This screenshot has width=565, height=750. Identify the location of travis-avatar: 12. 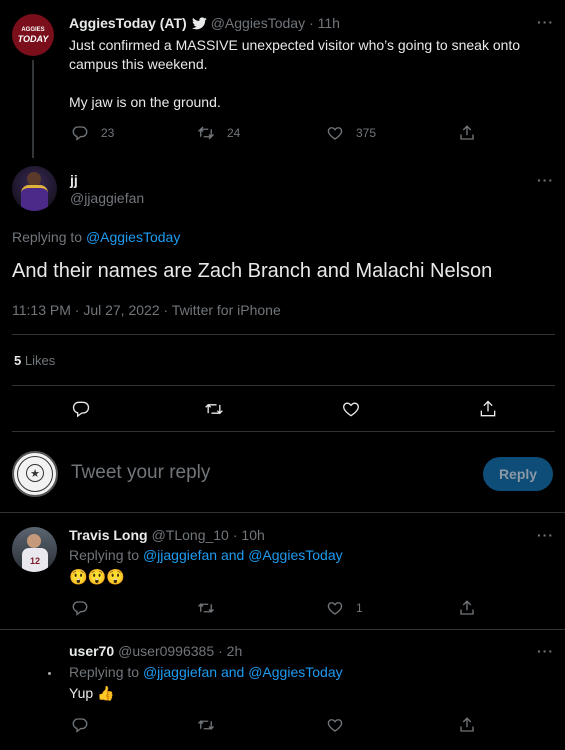
(34, 549).